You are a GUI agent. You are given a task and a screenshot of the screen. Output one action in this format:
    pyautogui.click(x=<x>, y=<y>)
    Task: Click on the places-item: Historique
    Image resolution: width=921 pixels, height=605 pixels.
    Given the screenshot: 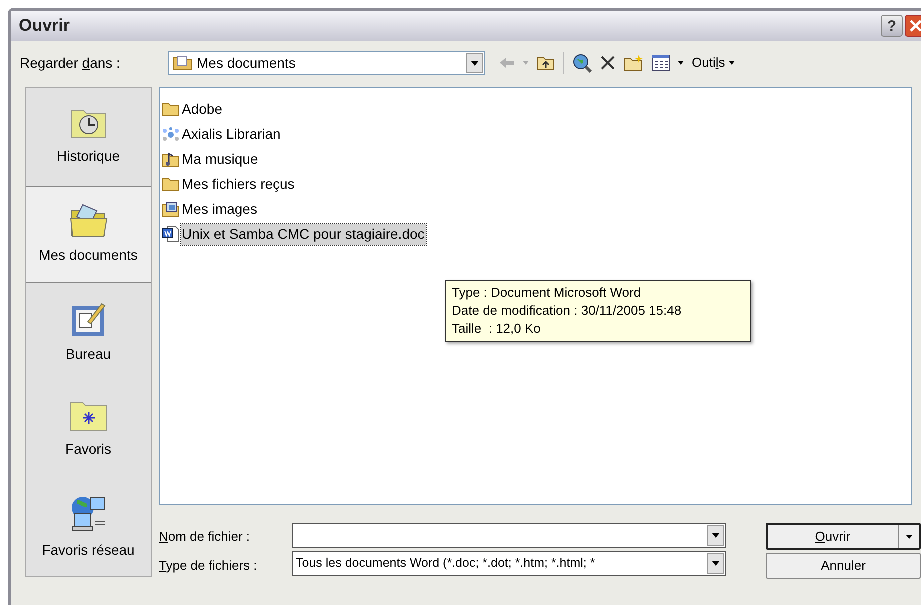 What is the action you would take?
    pyautogui.click(x=88, y=137)
    